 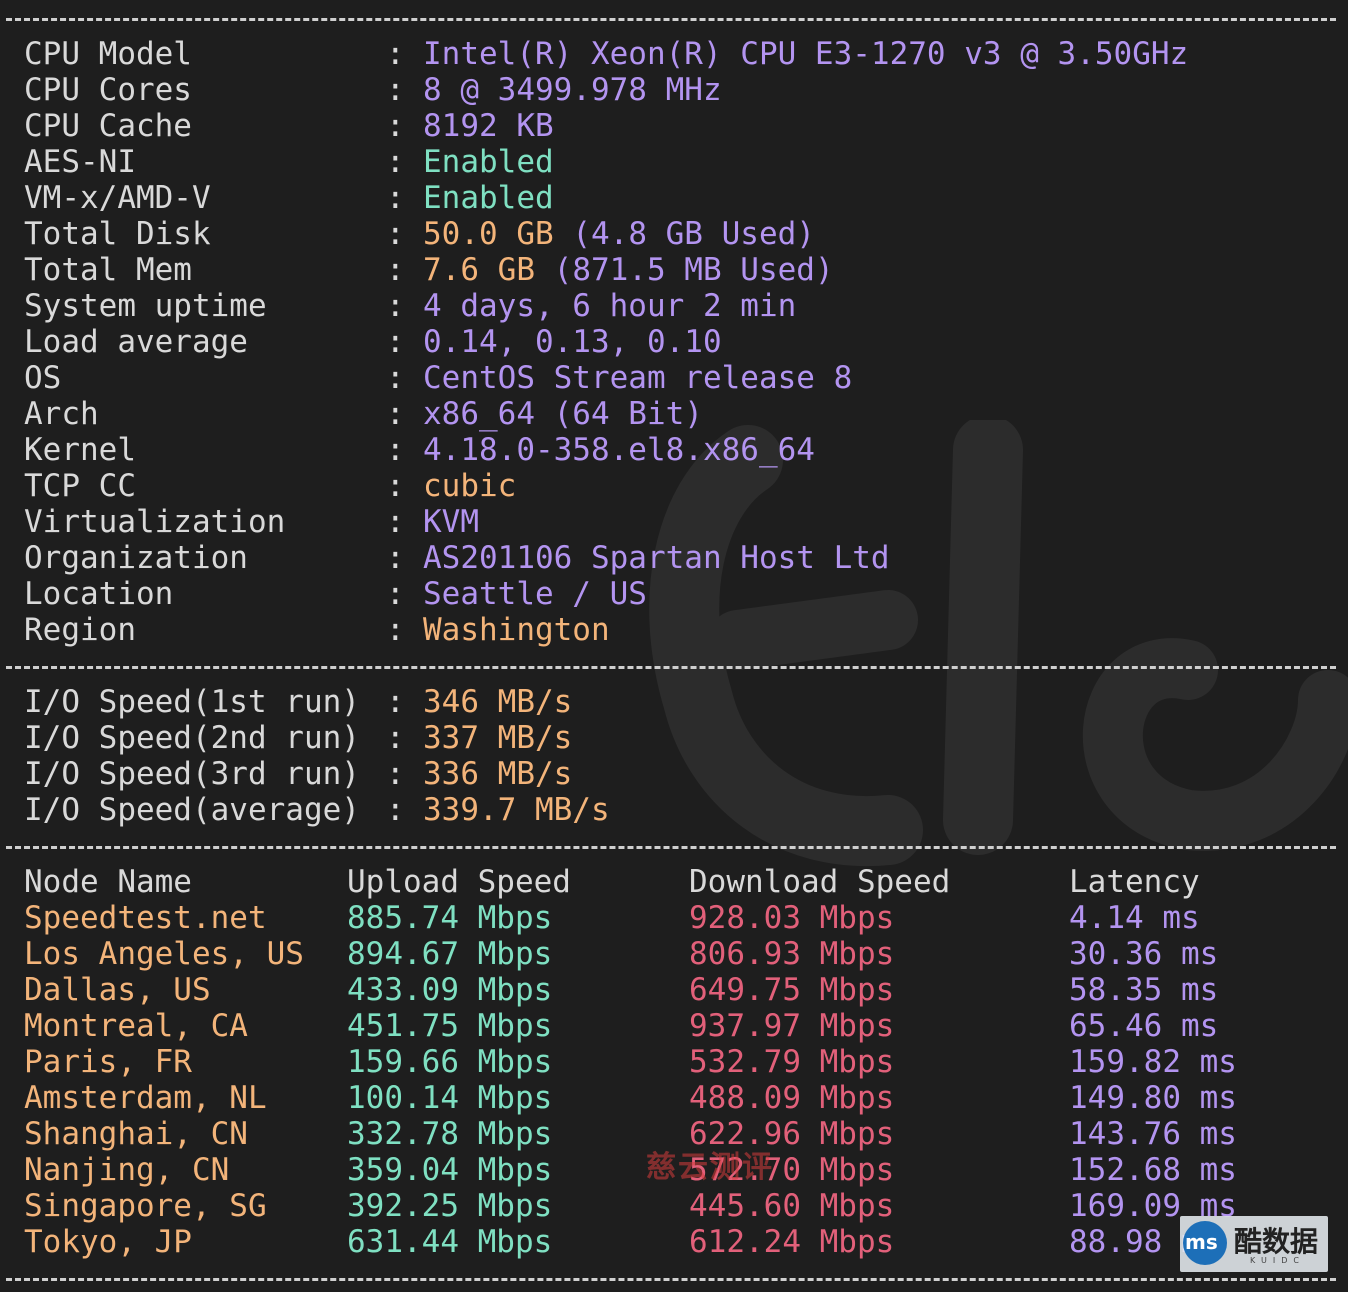 I want to click on system-info-label: CPU Model, so click(x=108, y=54).